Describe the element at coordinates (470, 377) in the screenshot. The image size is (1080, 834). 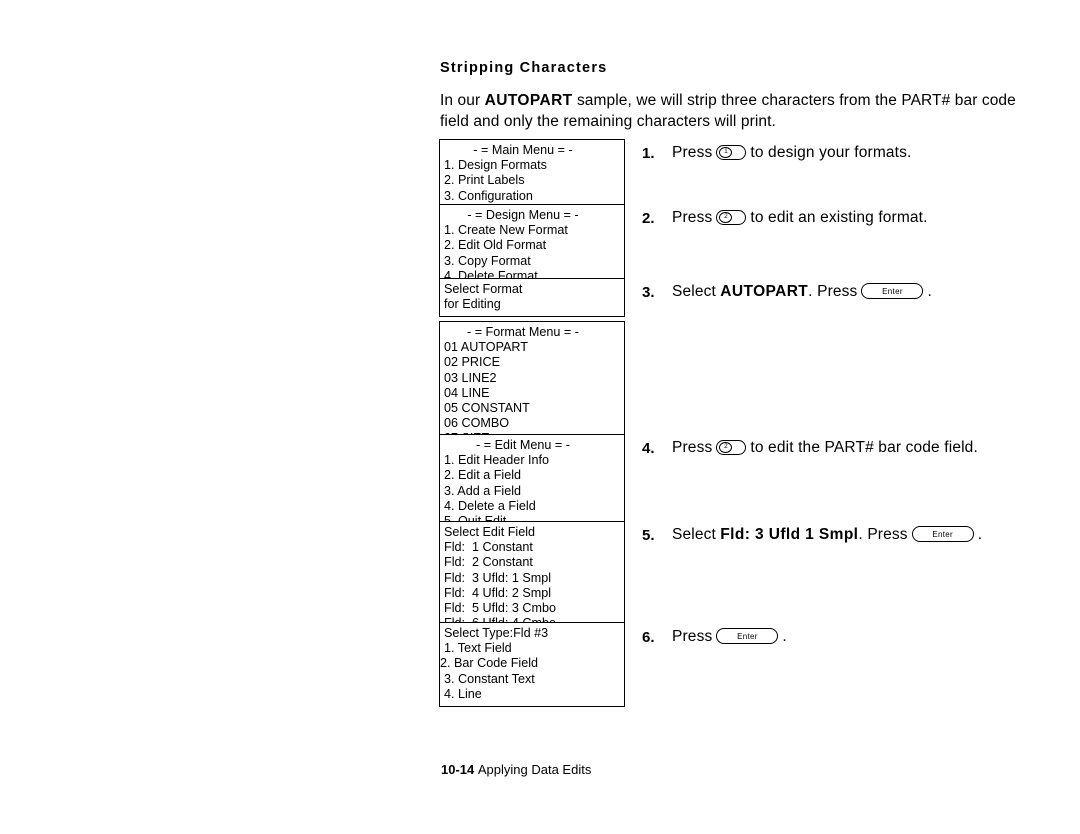
I see `lcd-row: 03 LINE2` at that location.